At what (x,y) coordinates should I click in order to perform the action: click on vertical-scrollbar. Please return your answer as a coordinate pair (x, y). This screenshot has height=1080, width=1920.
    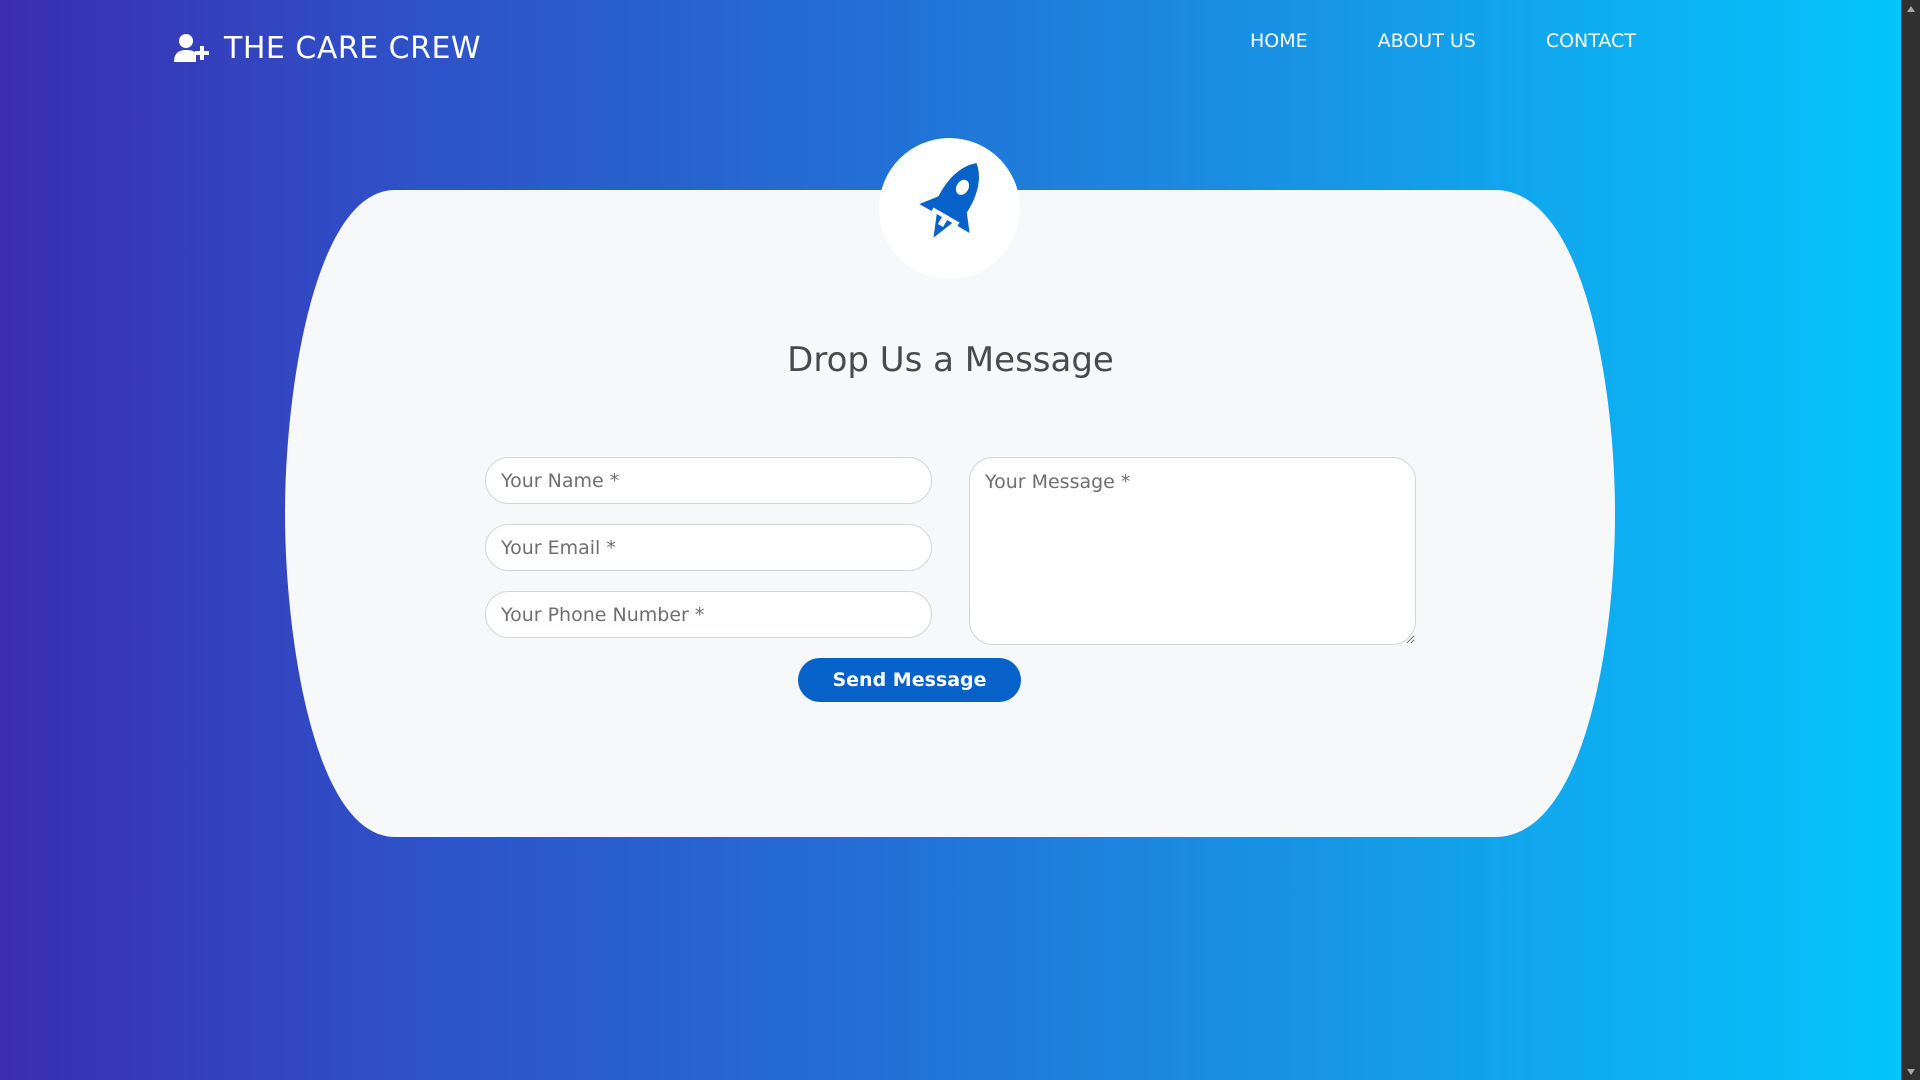
    Looking at the image, I should click on (1910, 540).